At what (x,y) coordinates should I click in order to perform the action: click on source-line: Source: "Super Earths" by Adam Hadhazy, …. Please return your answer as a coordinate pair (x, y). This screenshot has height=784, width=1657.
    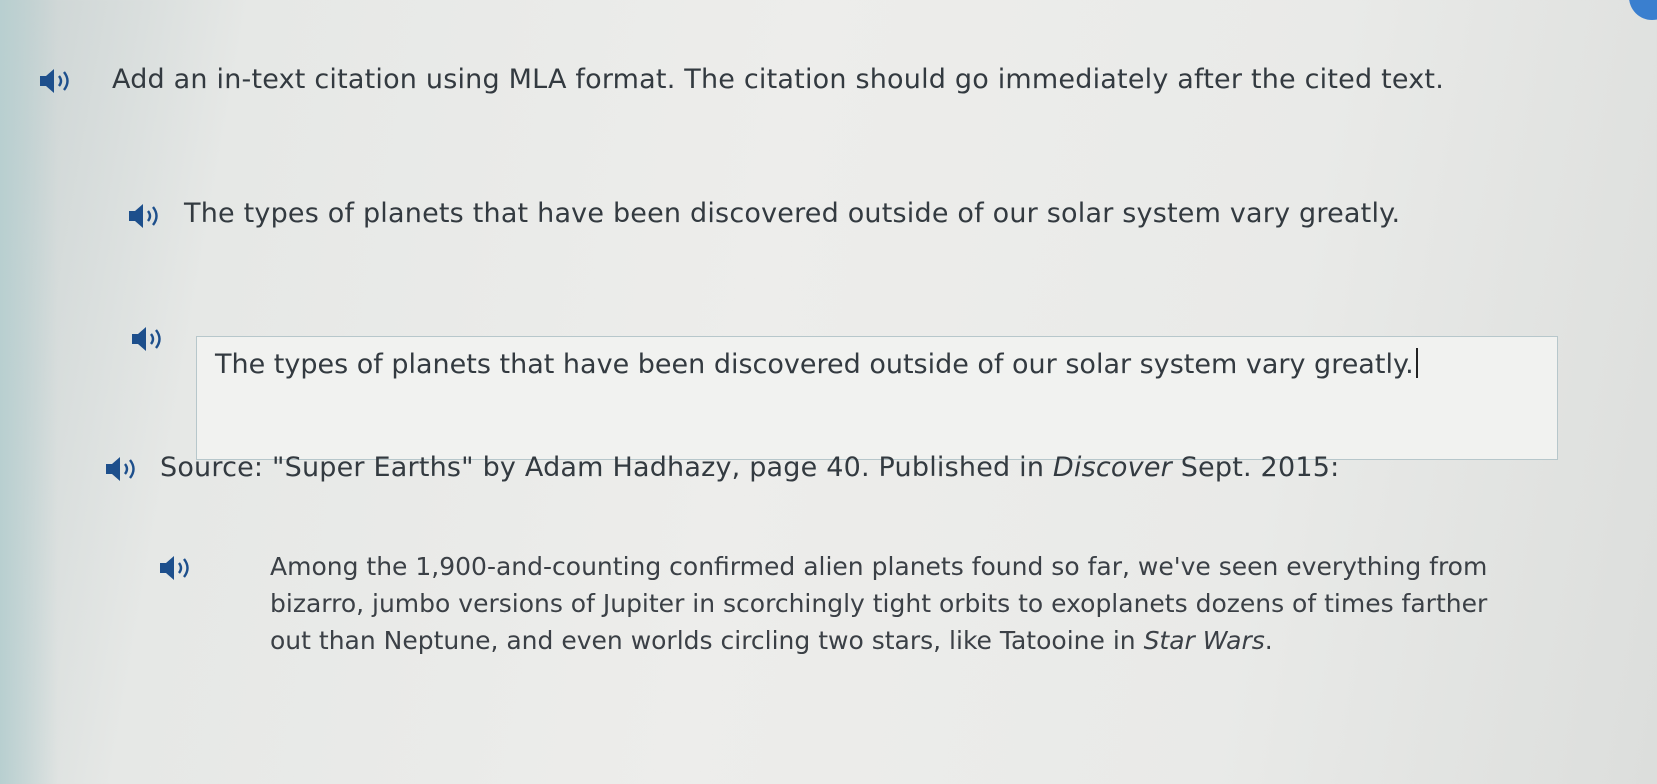
    Looking at the image, I should click on (900, 468).